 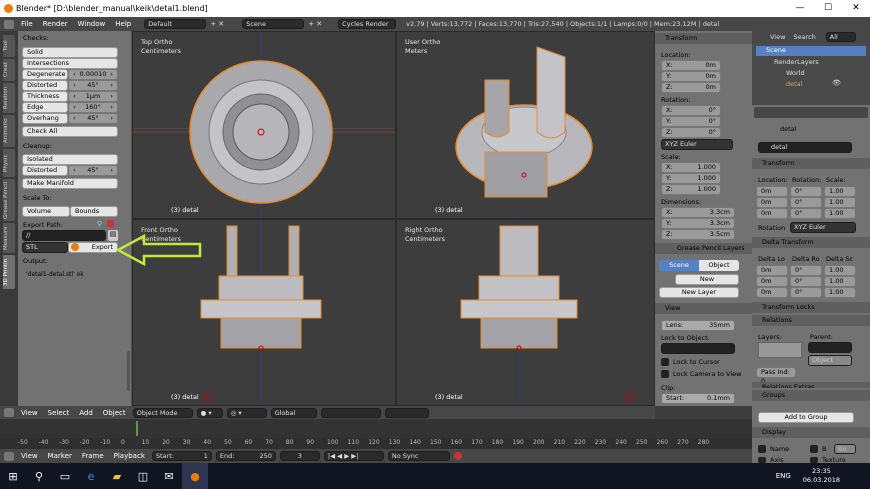 What do you see at coordinates (9, 98) in the screenshot?
I see `tab-relations: Relation` at bounding box center [9, 98].